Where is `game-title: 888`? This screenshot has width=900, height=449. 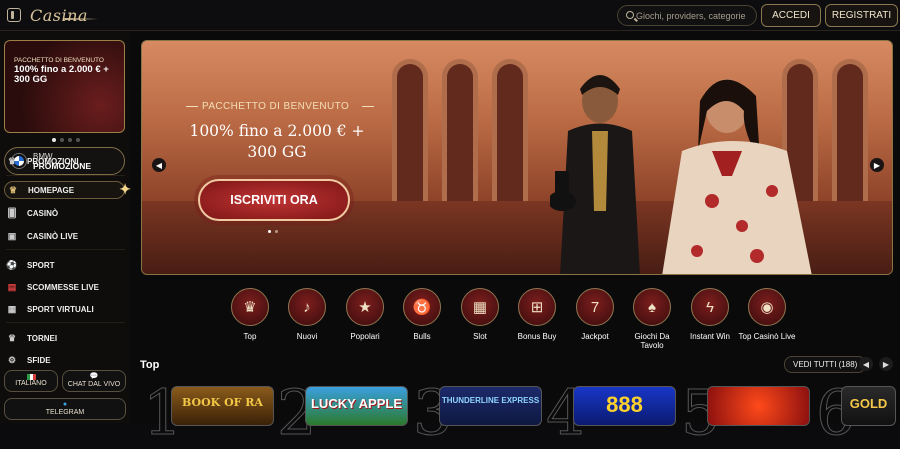 game-title: 888 is located at coordinates (624, 404).